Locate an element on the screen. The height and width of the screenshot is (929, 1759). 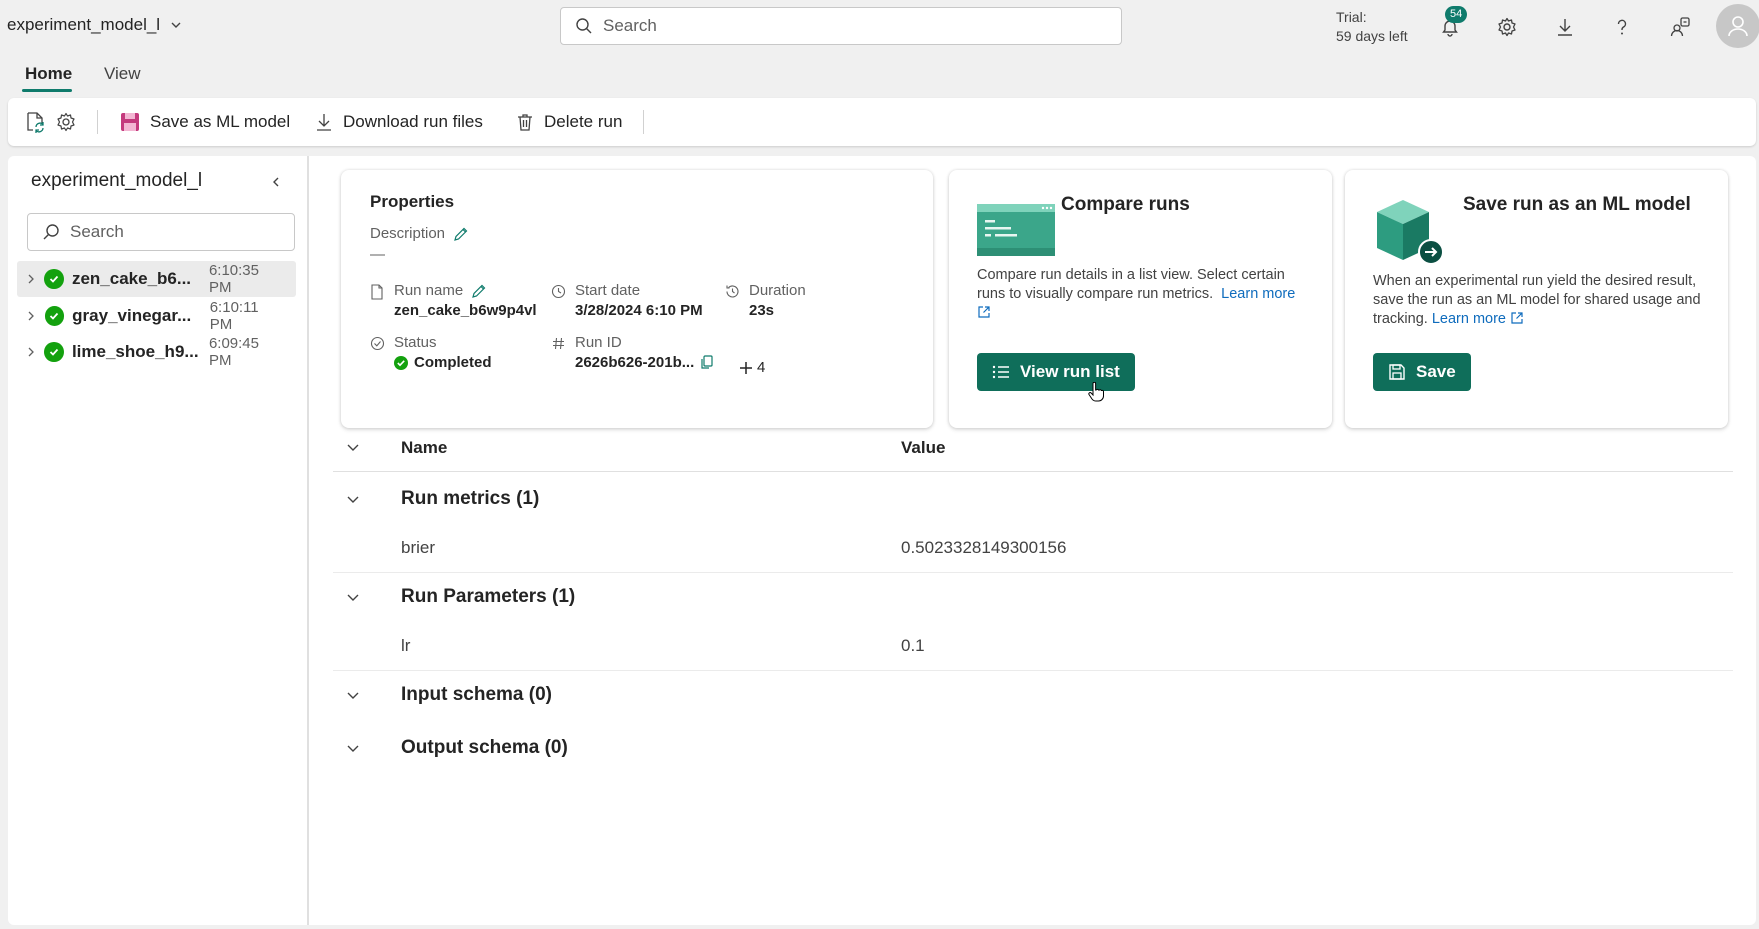
sidebar-search-input is located at coordinates (170, 232).